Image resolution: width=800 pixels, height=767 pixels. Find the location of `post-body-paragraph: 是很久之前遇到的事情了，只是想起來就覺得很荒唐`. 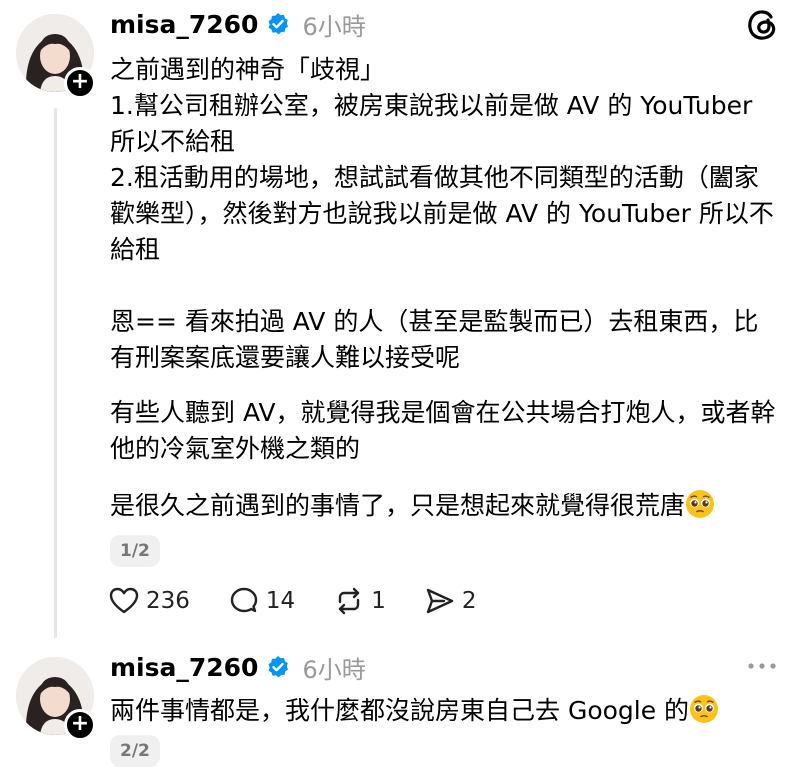

post-body-paragraph: 是很久之前遇到的事情了，只是想起來就覺得很荒唐 is located at coordinates (446, 506).